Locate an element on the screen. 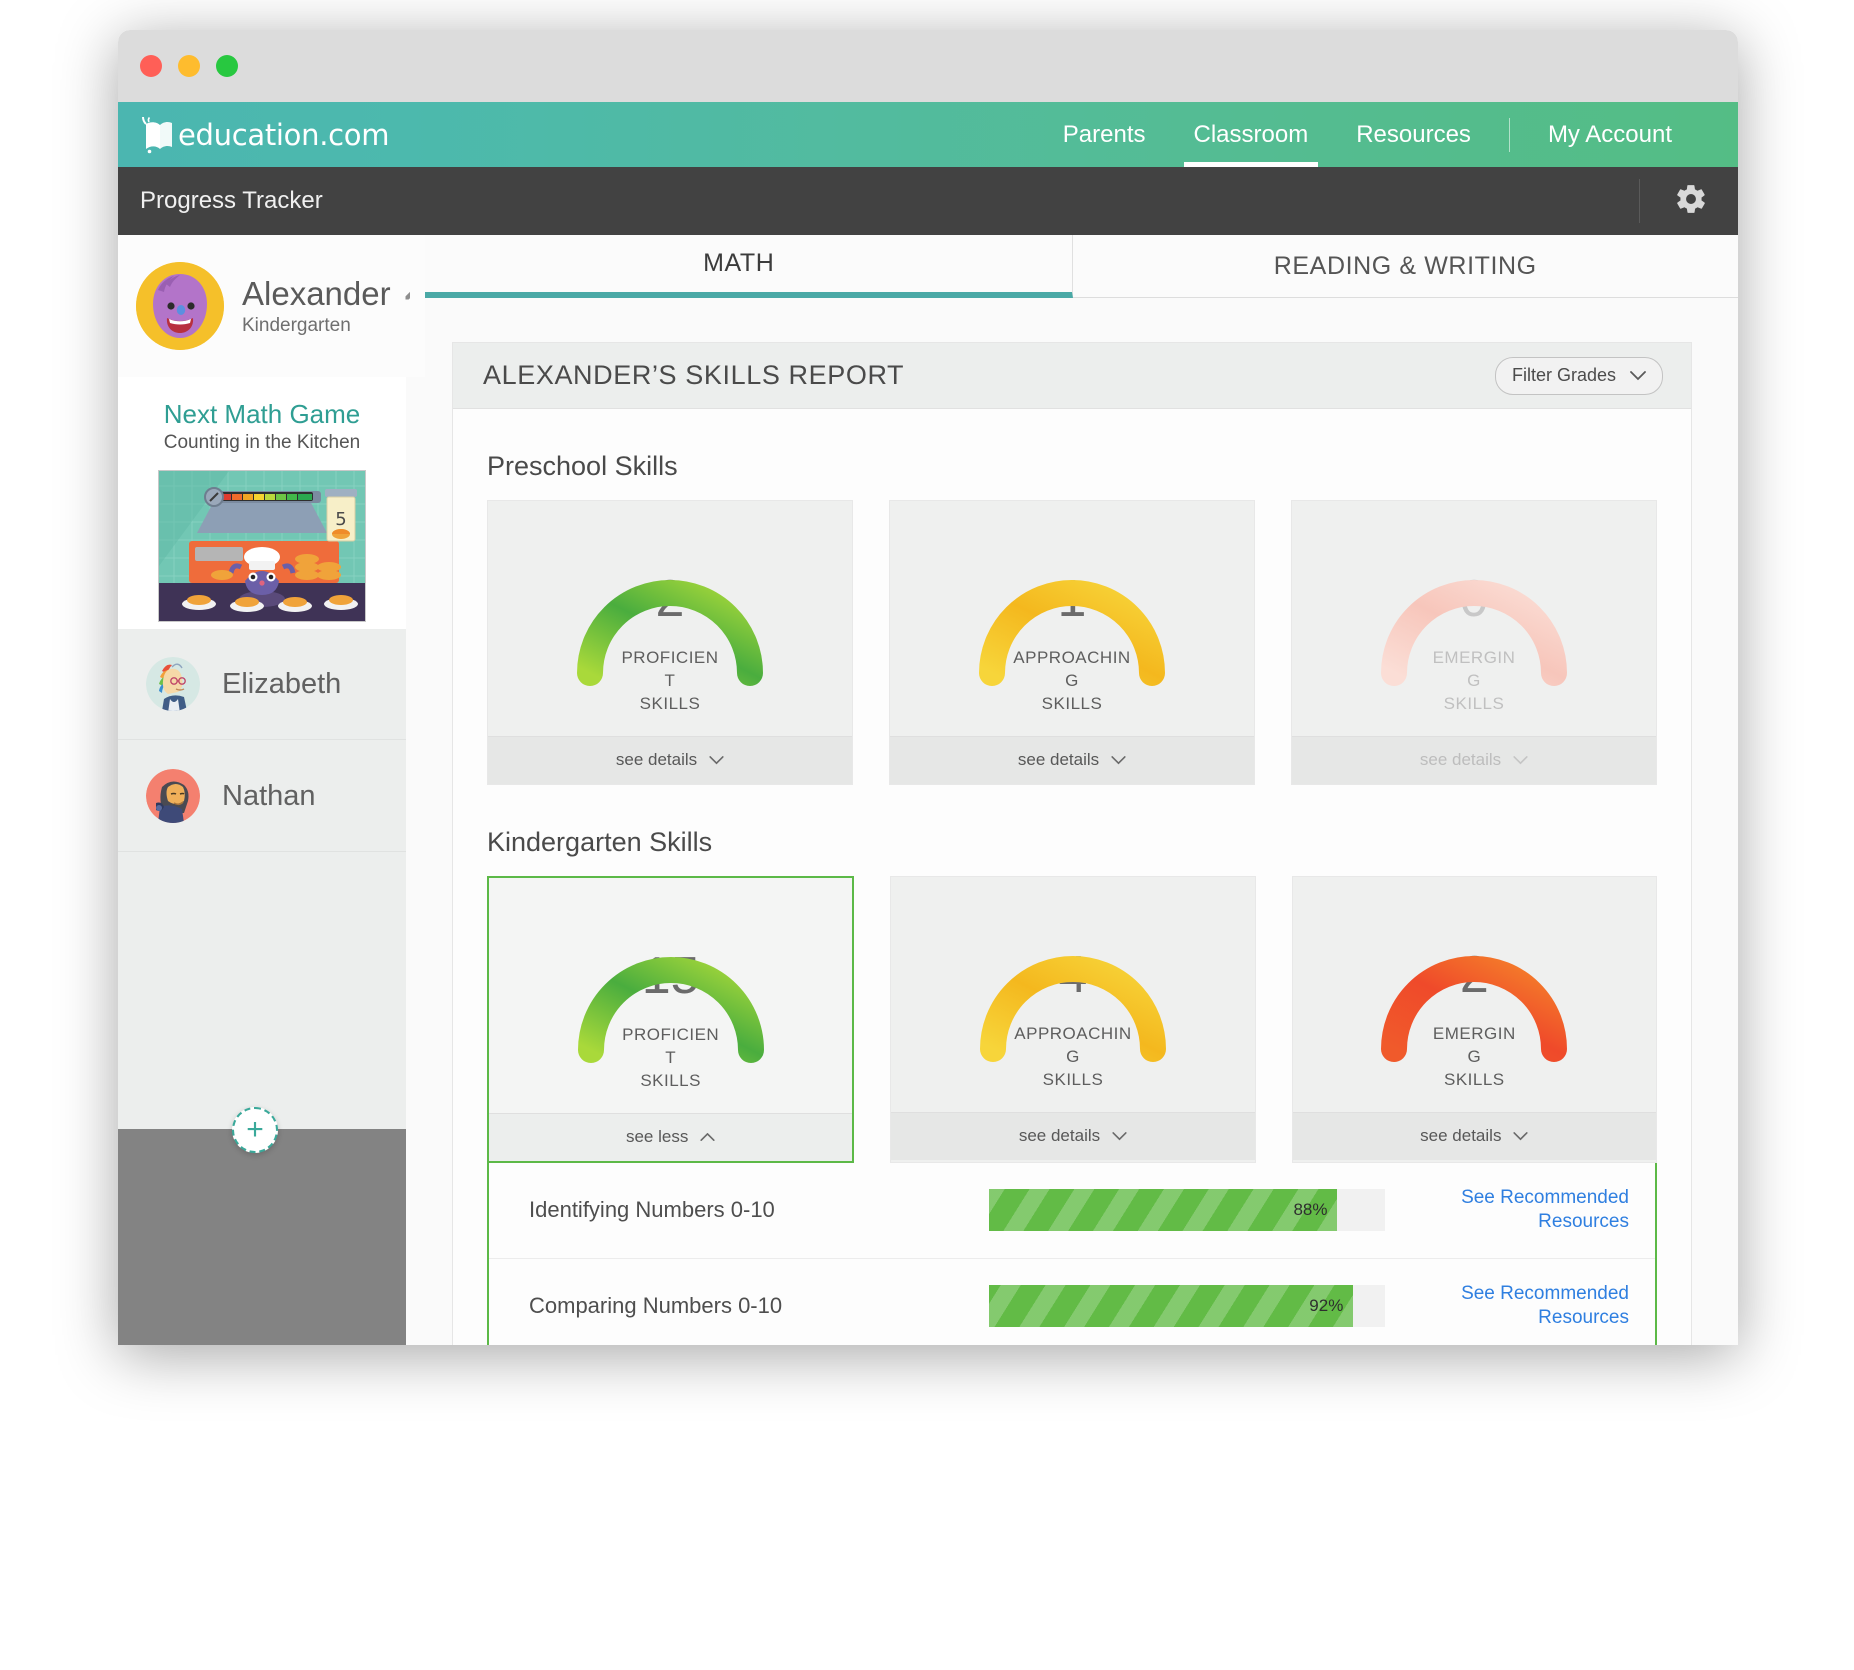  filter-grades-dropdown: Filter Grades is located at coordinates (1578, 375).